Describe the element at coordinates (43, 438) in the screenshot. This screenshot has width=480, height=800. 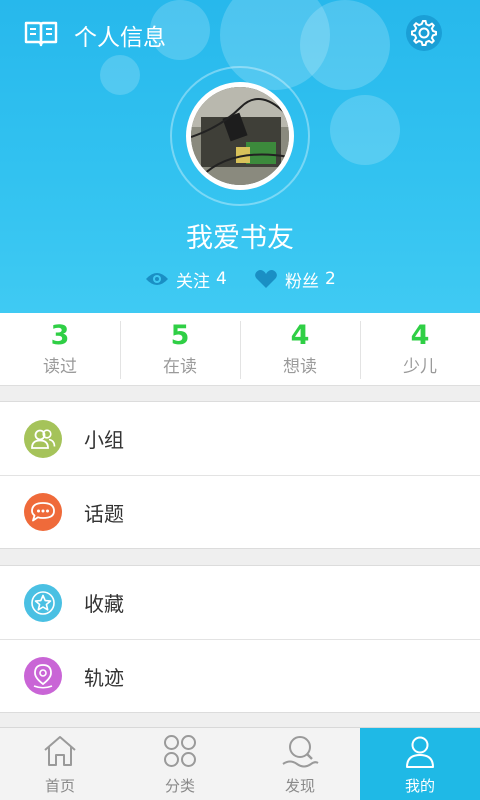
I see `group-icon` at that location.